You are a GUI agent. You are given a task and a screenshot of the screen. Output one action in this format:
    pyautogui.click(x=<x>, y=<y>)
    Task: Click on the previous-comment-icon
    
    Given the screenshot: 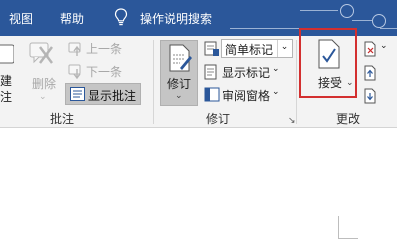 What is the action you would take?
    pyautogui.click(x=76, y=50)
    